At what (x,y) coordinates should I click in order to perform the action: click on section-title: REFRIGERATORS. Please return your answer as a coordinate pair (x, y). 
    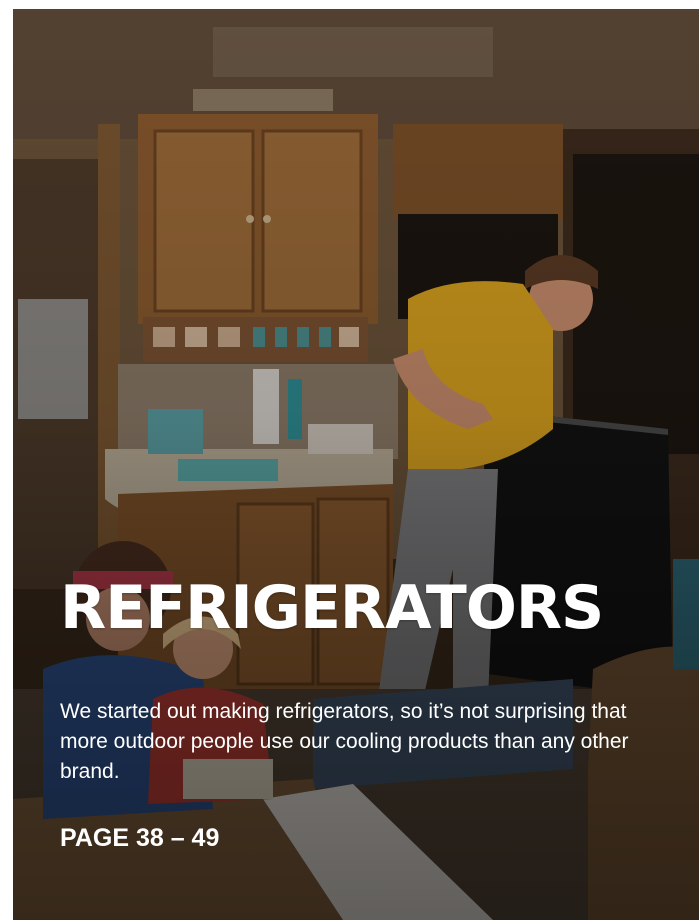
    Looking at the image, I should click on (332, 608).